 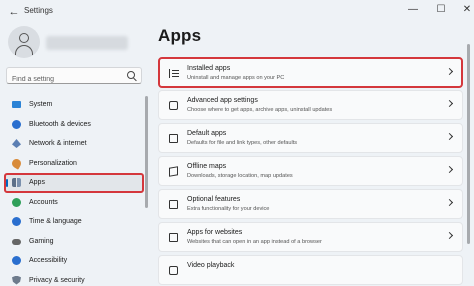 I want to click on search-input, so click(x=62, y=79).